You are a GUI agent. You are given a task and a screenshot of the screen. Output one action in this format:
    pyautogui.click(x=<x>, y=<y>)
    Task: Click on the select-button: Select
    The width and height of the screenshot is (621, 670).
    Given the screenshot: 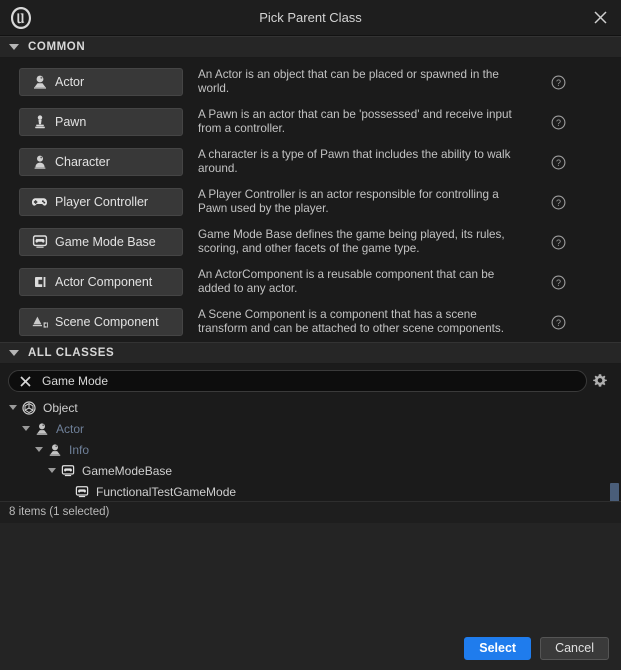 What is the action you would take?
    pyautogui.click(x=498, y=648)
    